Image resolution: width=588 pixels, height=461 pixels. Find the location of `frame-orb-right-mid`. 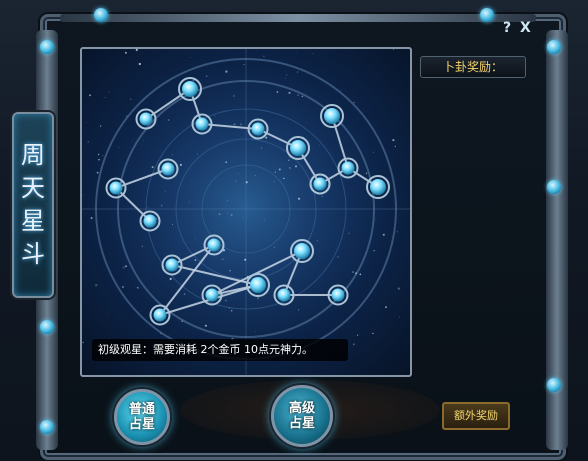

frame-orb-right-mid is located at coordinates (554, 187).